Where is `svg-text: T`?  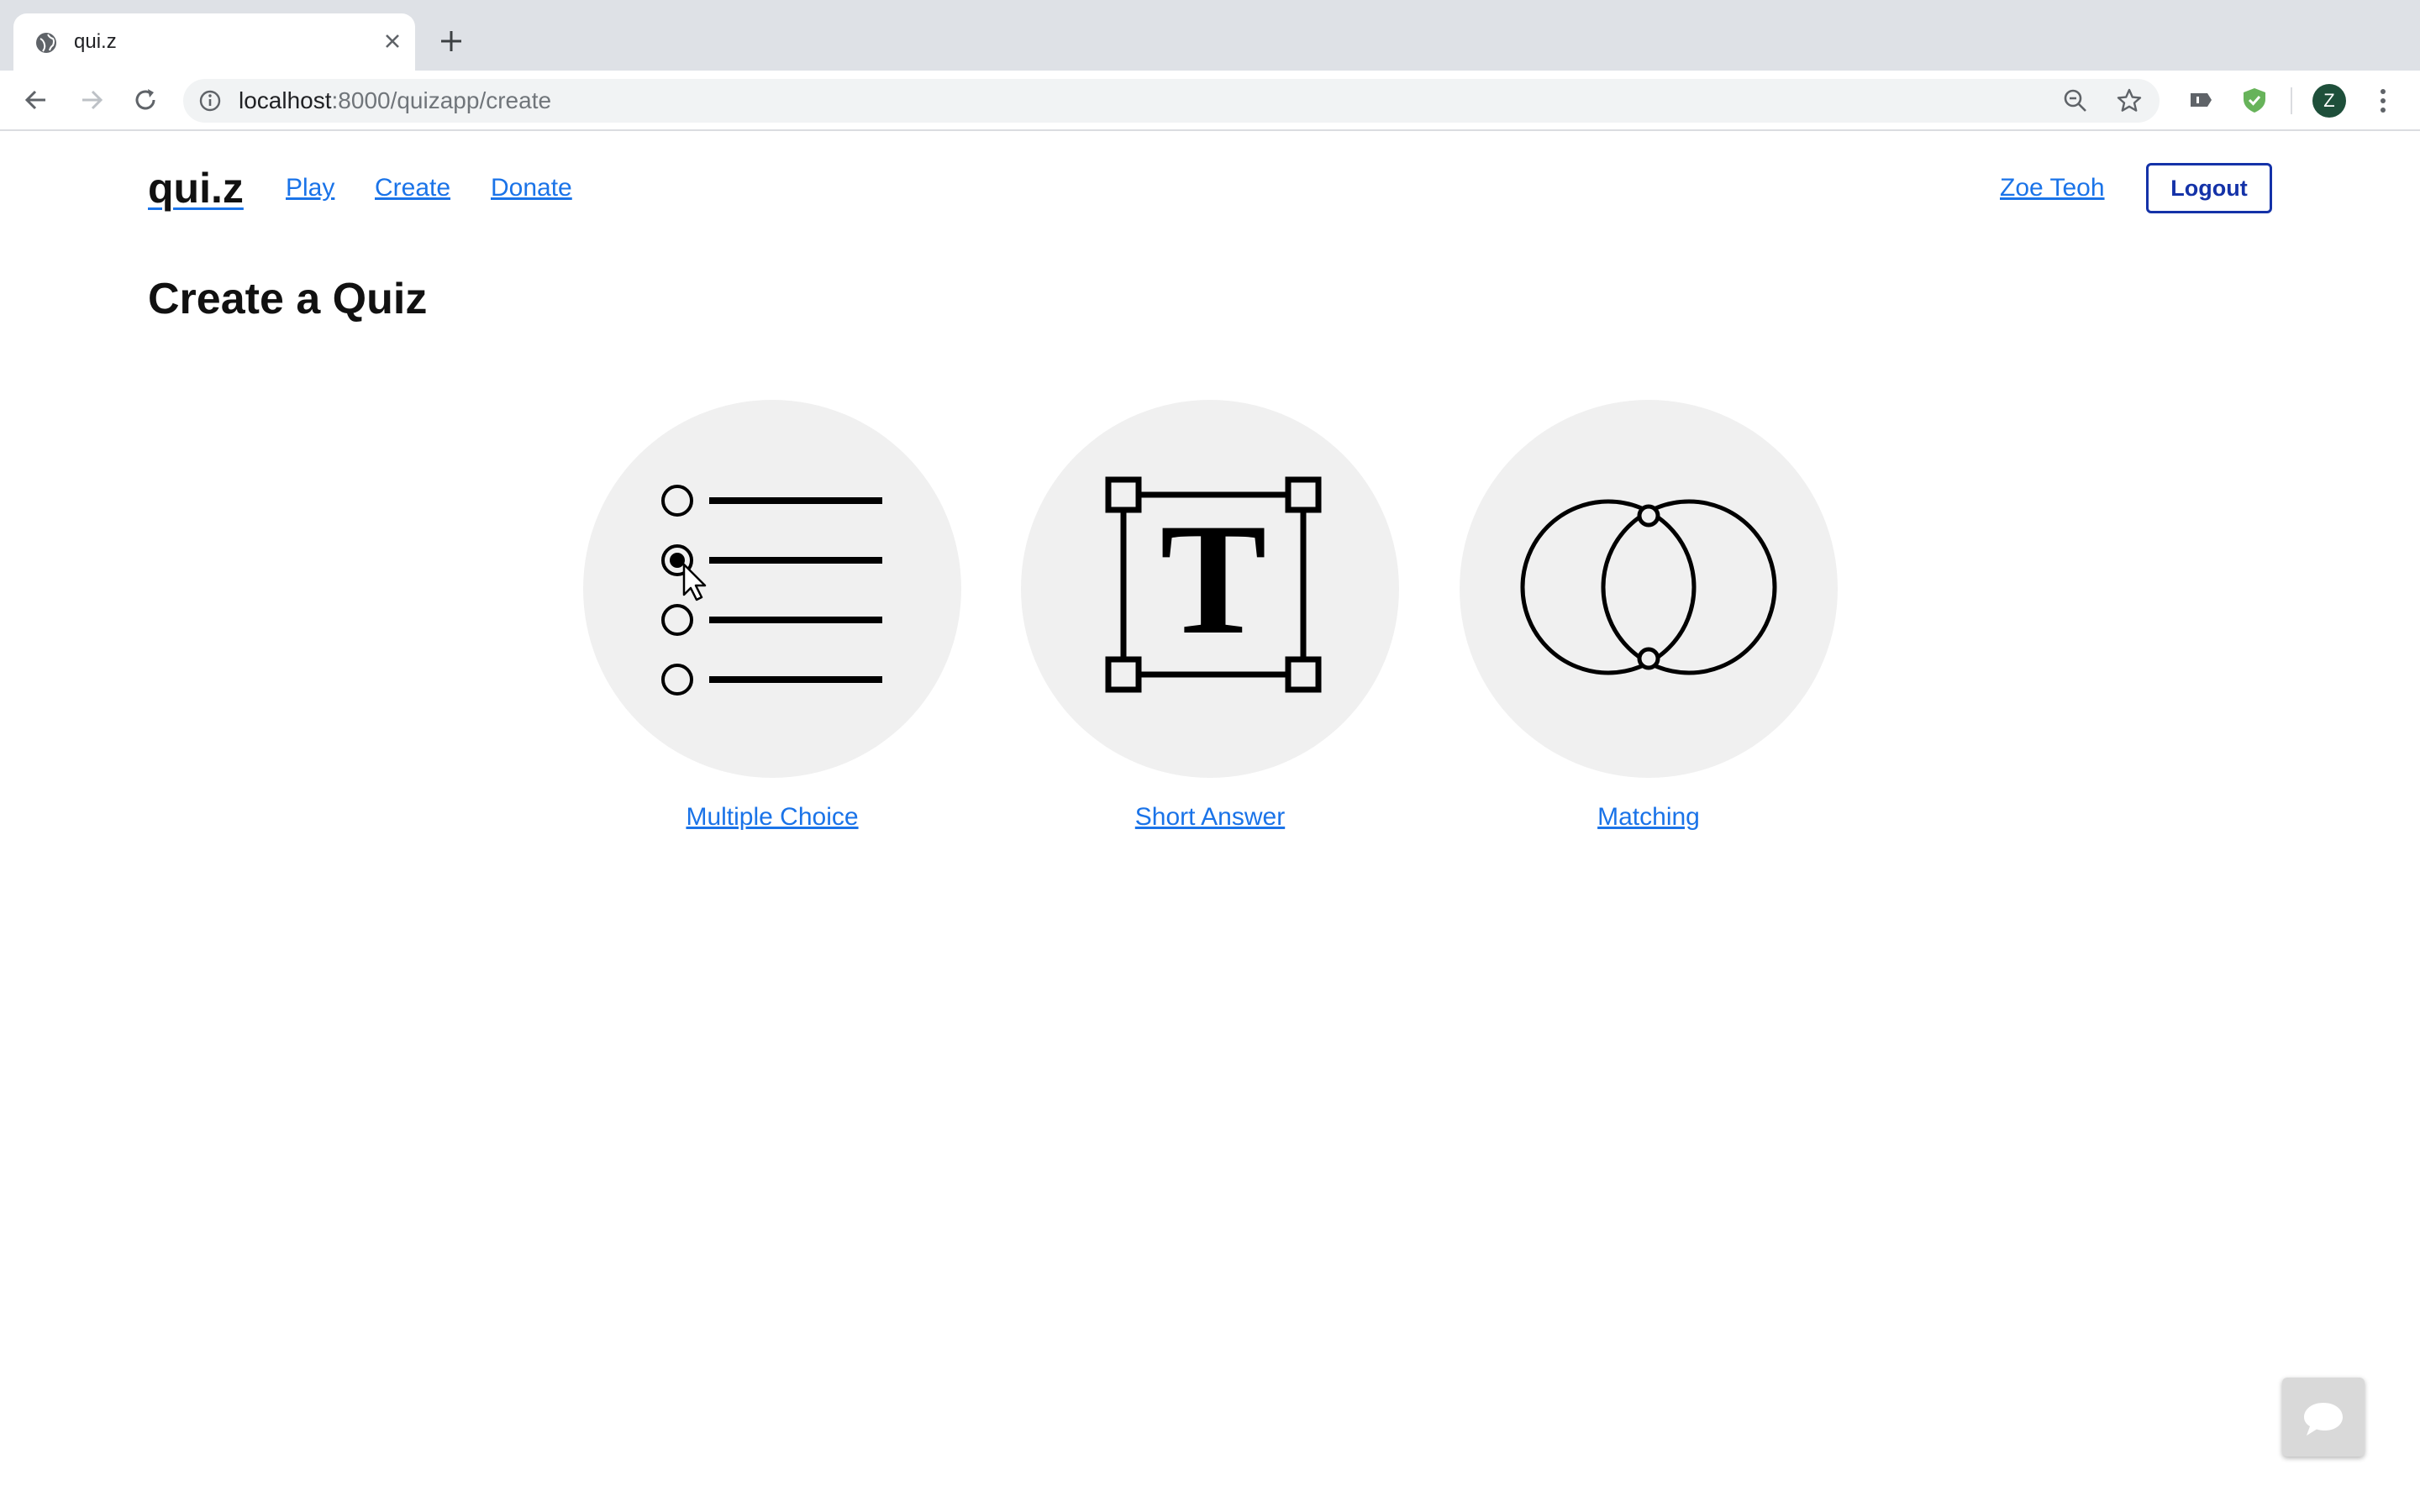
svg-text: T is located at coordinates (1213, 579).